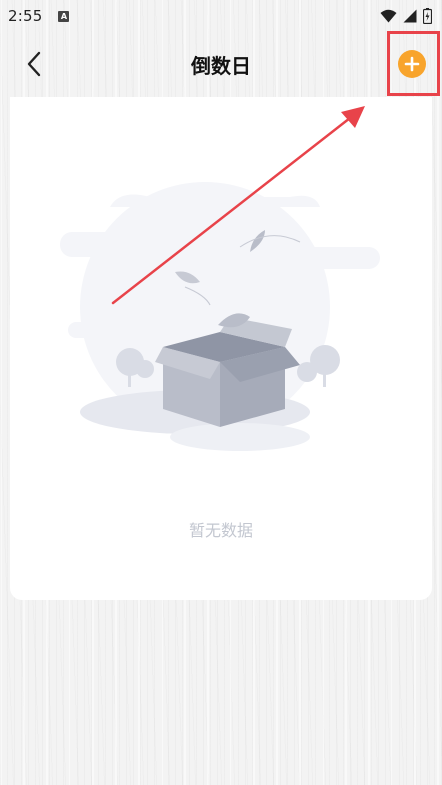 The image size is (442, 785). I want to click on empty-state-text: 暂无数据, so click(220, 530).